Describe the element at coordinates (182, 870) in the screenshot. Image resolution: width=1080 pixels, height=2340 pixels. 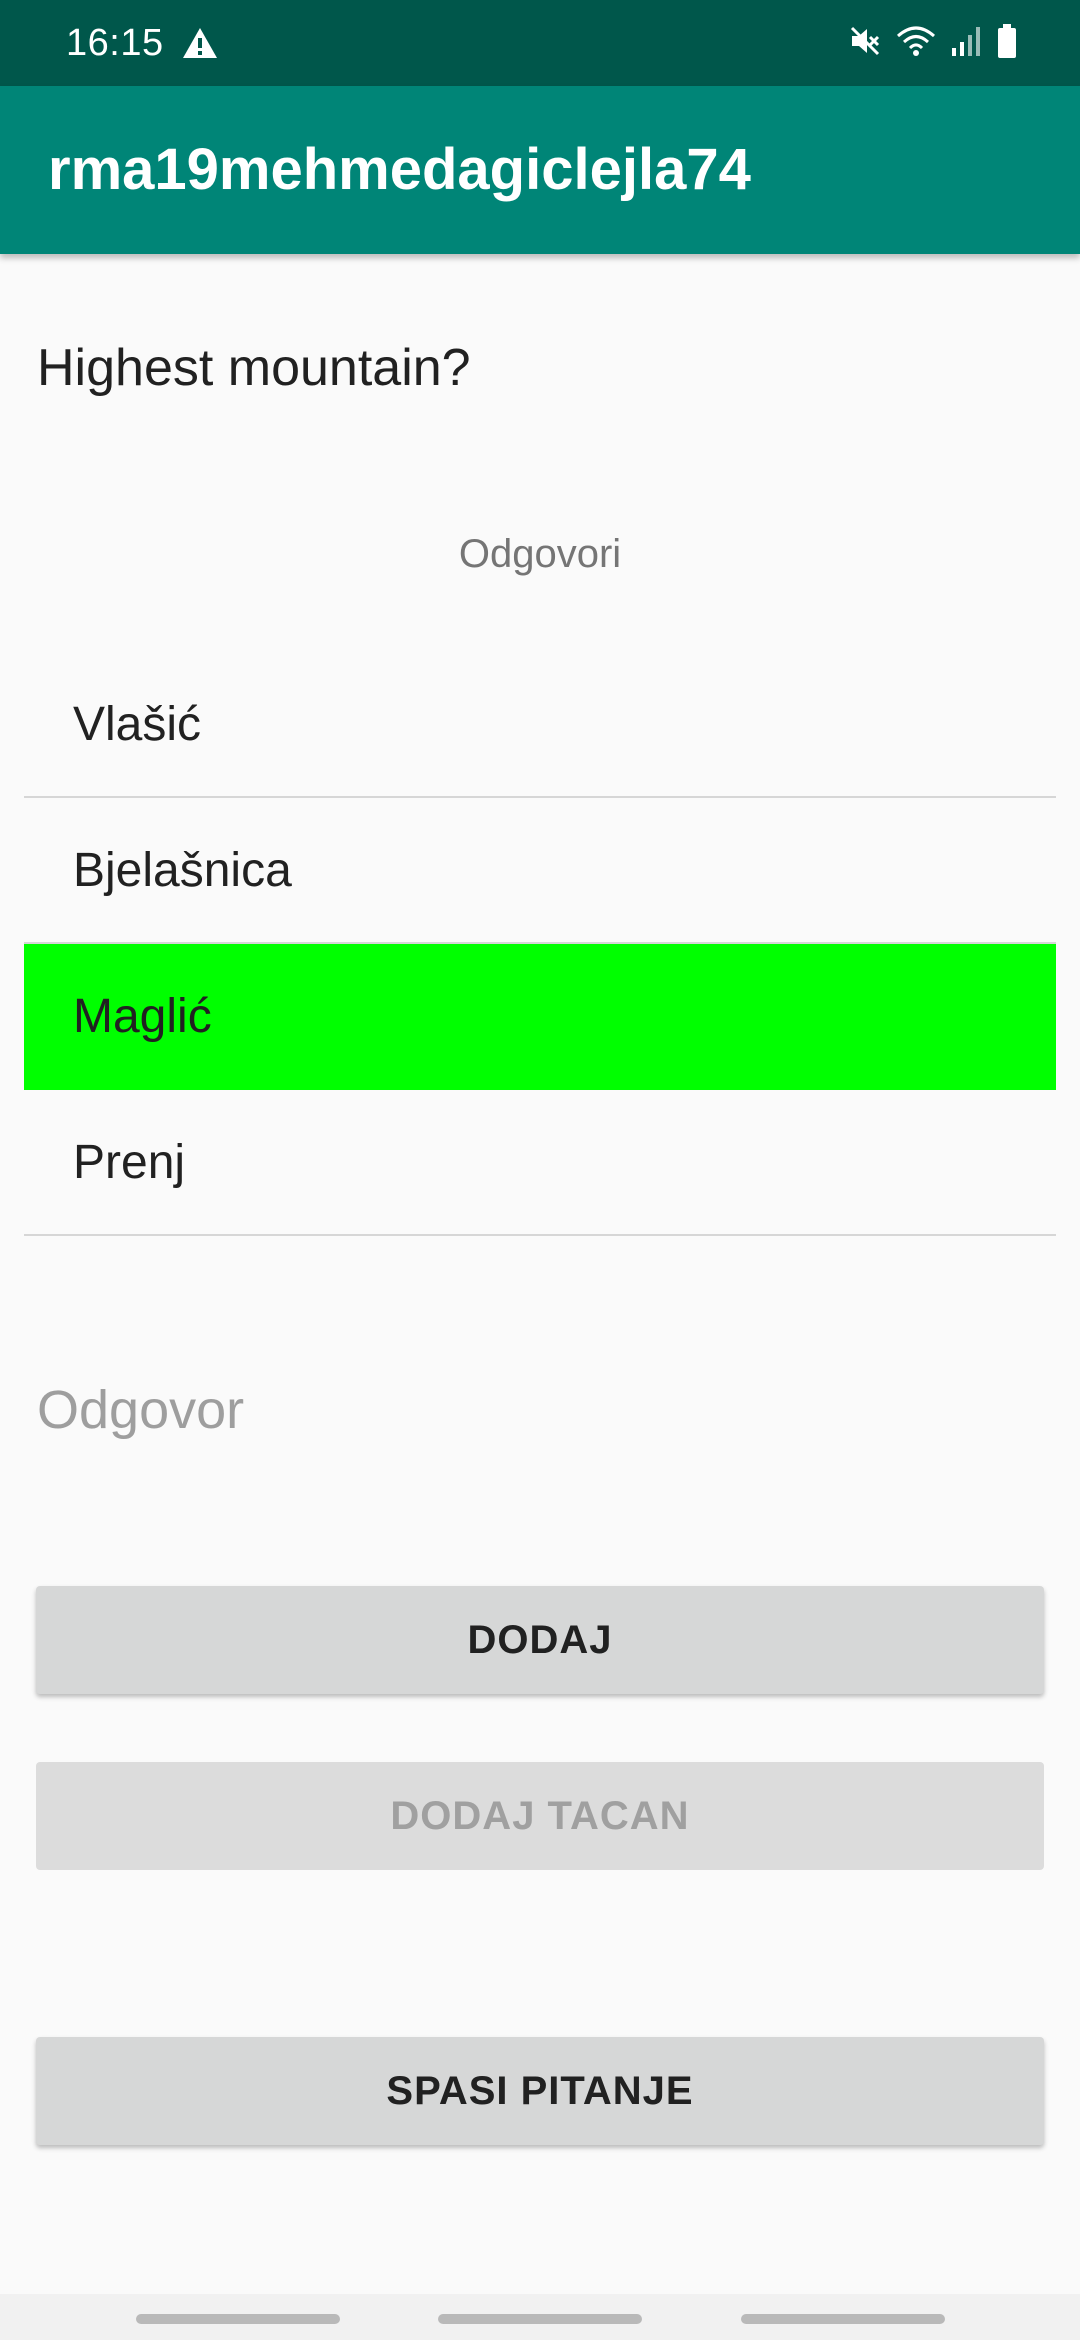
I see `answer-label: Bjelašnica` at that location.